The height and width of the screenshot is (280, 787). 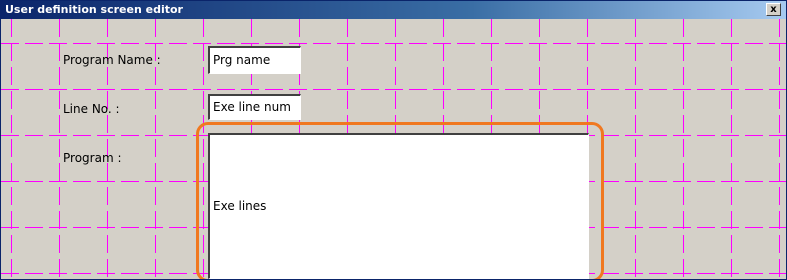 What do you see at coordinates (773, 9) in the screenshot?
I see `close-button: x` at bounding box center [773, 9].